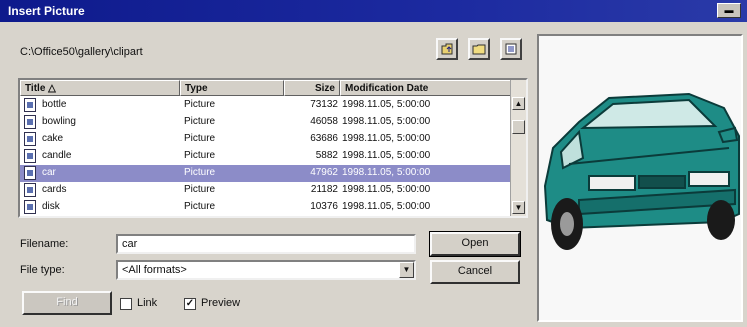 The width and height of the screenshot is (747, 327). Describe the element at coordinates (266, 105) in the screenshot. I see `list-item: bottle Picture 73132 1998.11.05, 5:00:00` at that location.